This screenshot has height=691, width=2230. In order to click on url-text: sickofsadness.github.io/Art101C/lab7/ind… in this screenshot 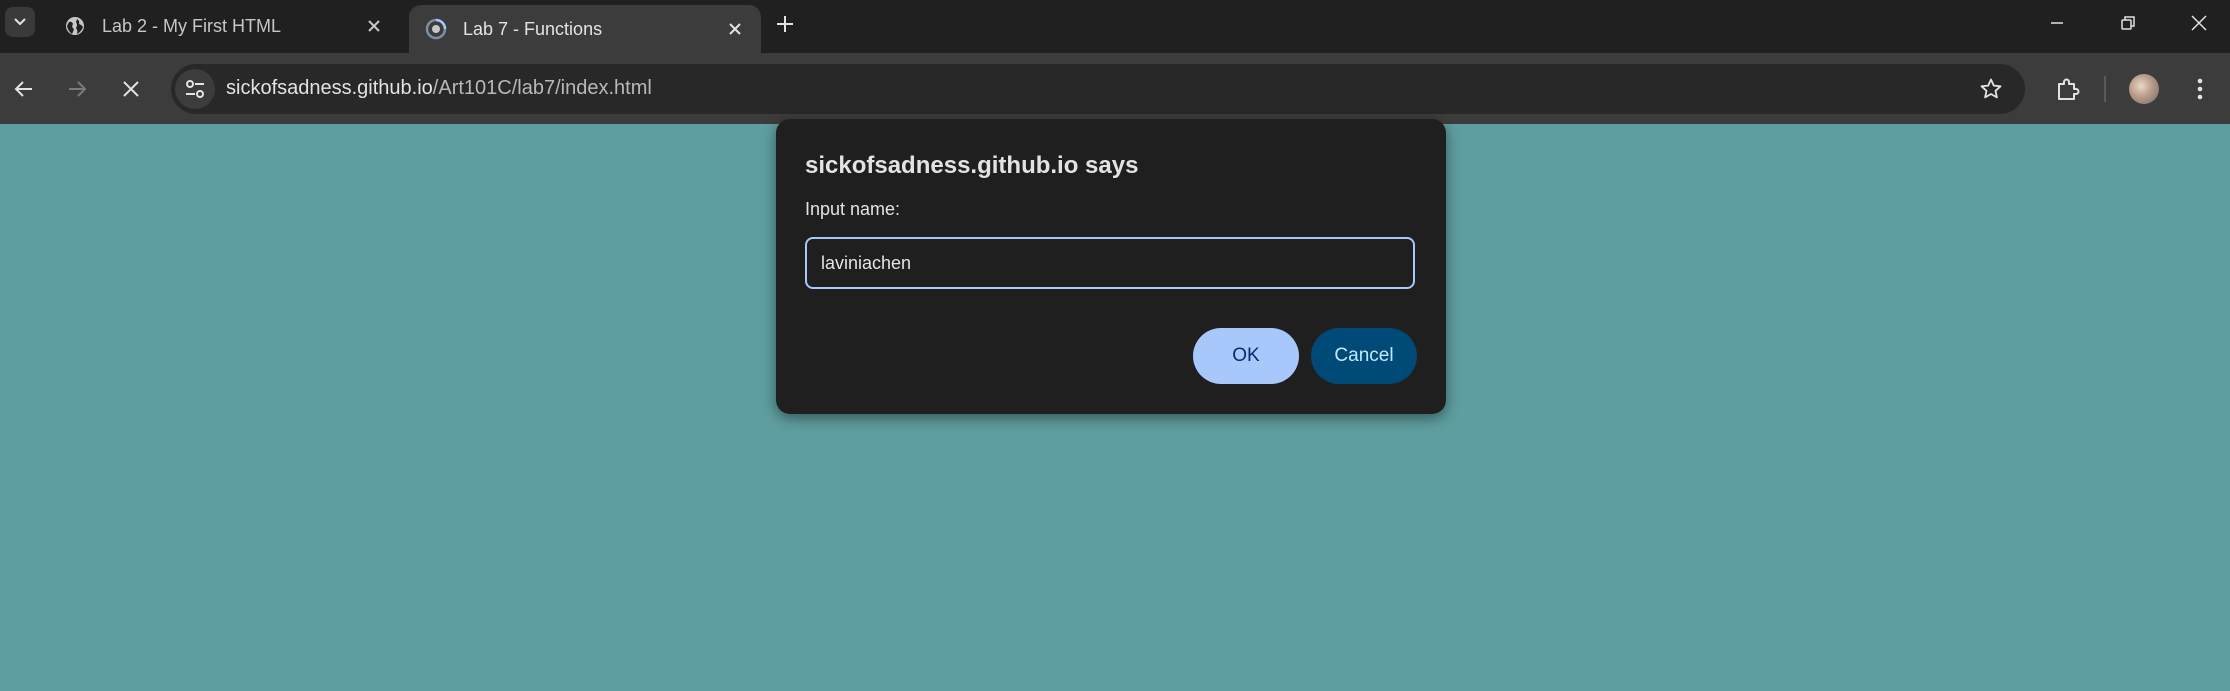, I will do `click(439, 88)`.